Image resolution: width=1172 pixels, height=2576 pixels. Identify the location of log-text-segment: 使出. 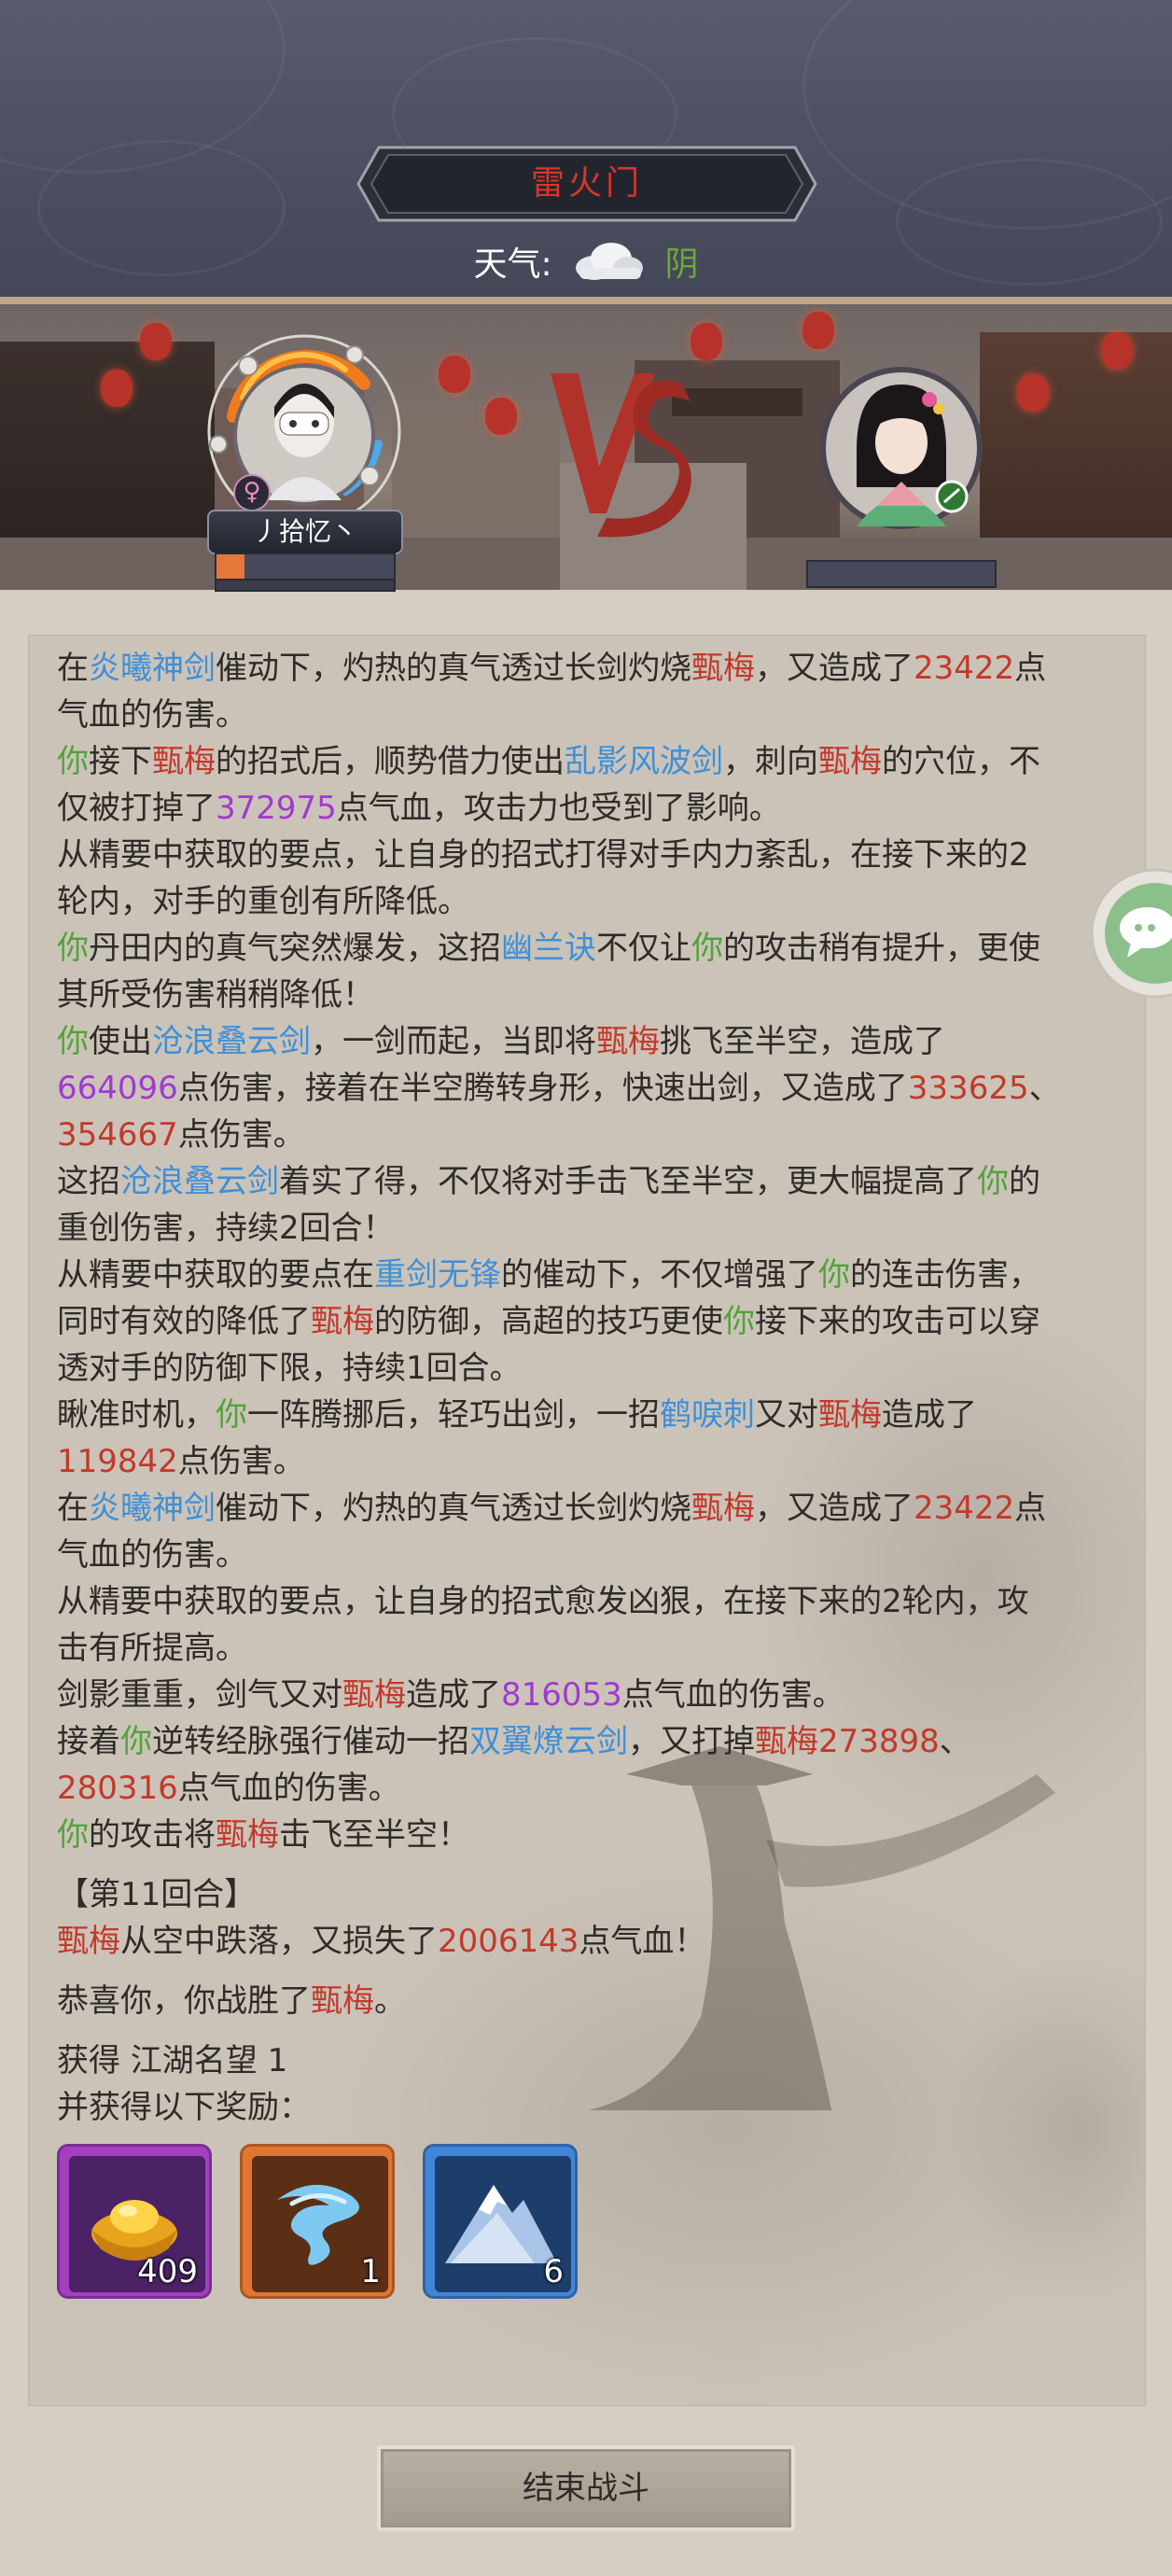
(120, 1041).